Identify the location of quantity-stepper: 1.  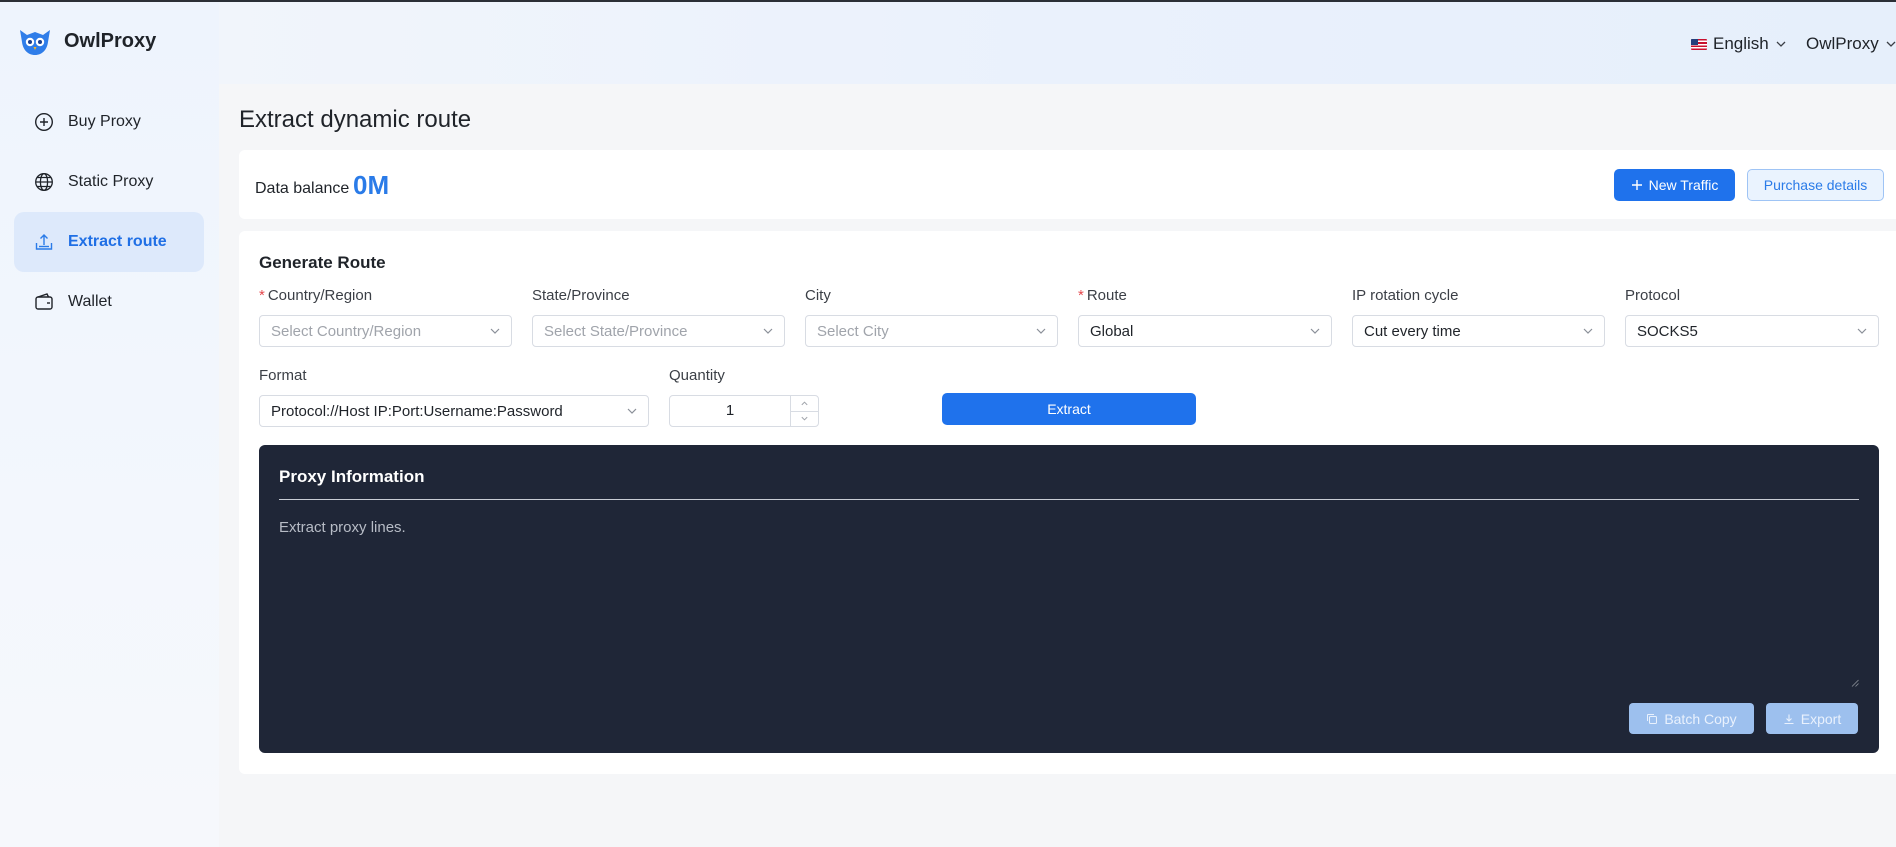
(744, 411).